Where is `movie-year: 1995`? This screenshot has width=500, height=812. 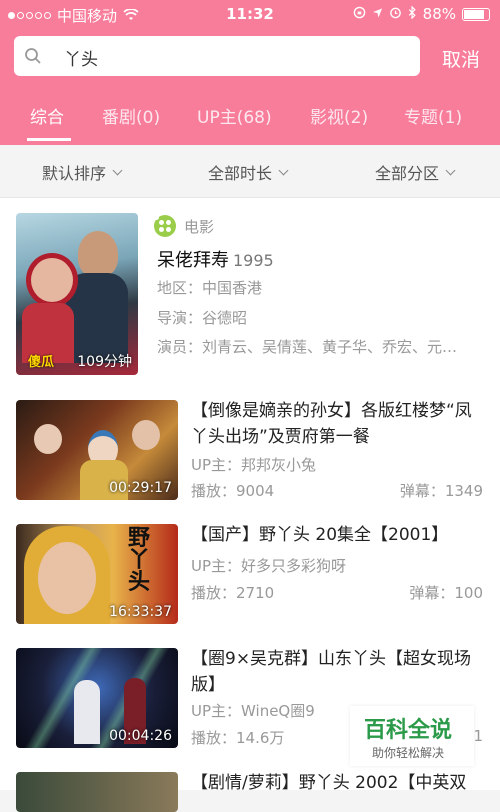 movie-year: 1995 is located at coordinates (253, 260).